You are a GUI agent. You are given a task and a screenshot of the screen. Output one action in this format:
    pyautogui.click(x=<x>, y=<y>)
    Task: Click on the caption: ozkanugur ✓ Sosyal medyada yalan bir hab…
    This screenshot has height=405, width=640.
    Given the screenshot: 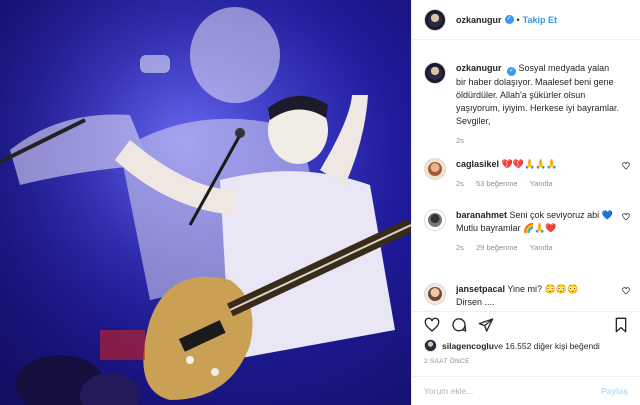 What is the action you would take?
    pyautogui.click(x=526, y=104)
    